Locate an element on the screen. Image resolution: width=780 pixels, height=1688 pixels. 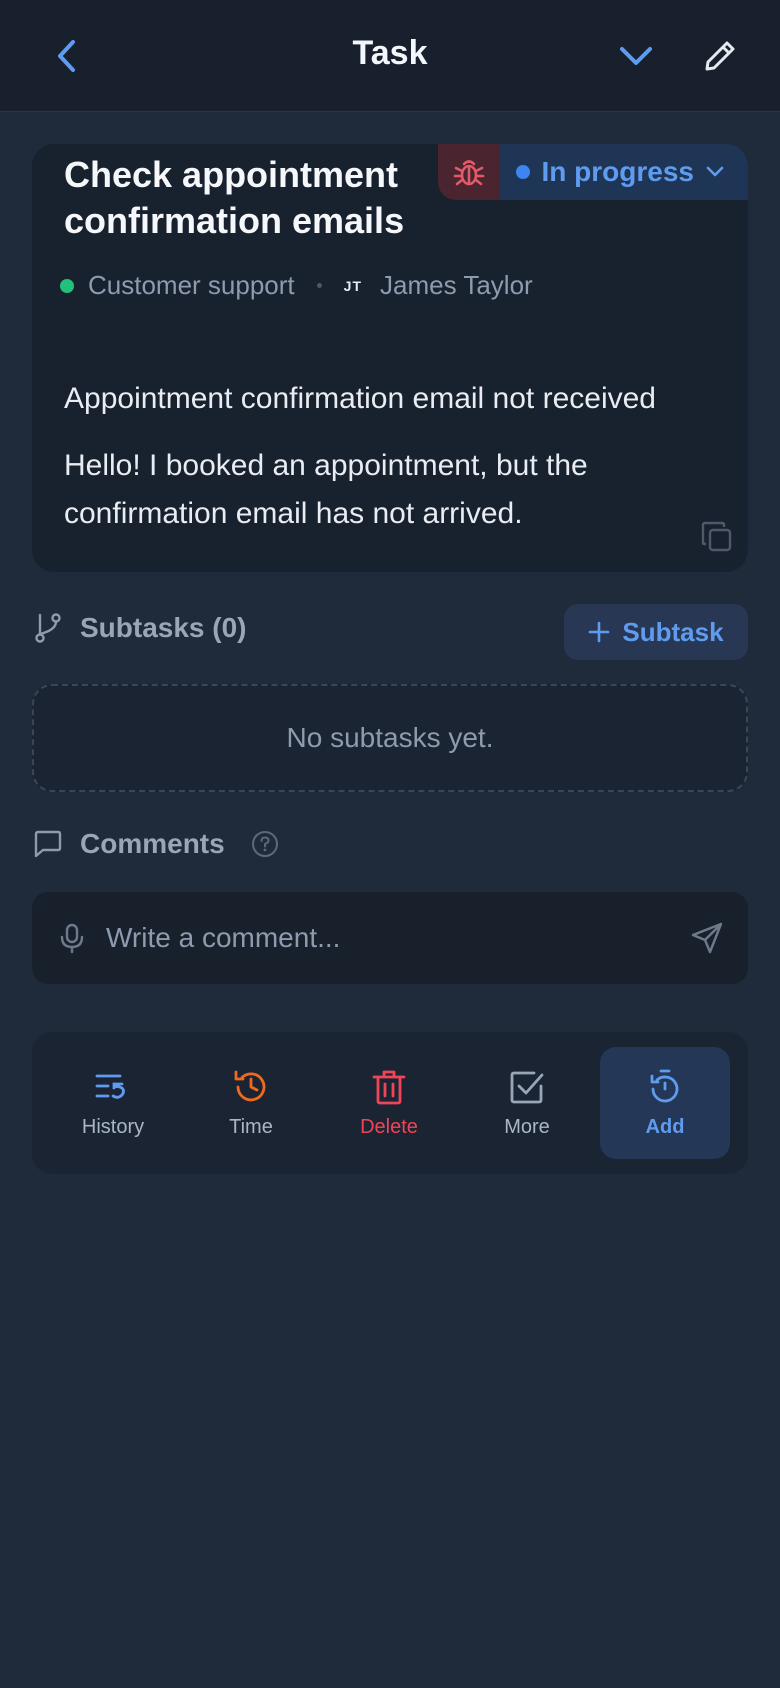
add-label: Add is located at coordinates (665, 1126).